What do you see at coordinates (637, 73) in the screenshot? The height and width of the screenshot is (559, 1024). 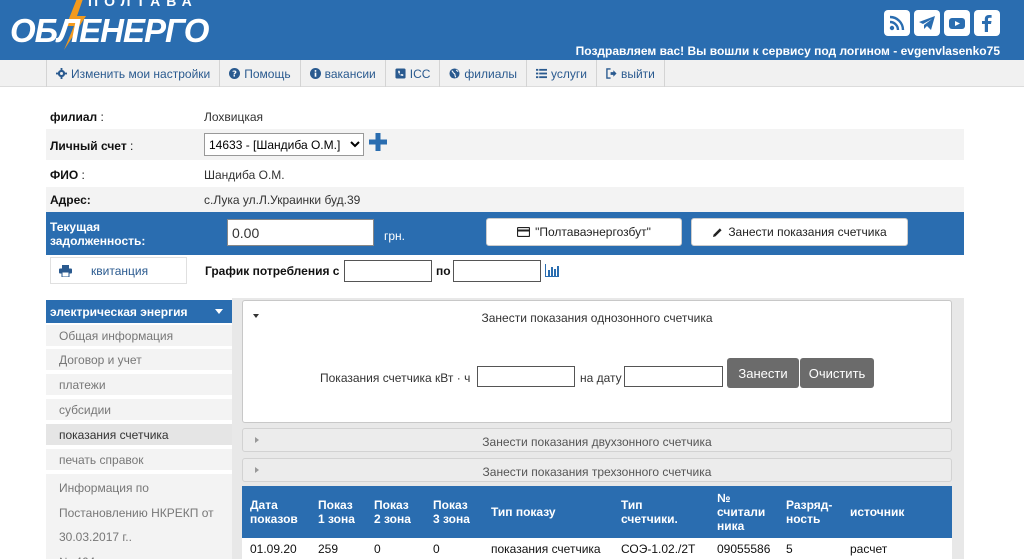 I see `nav-logout-label: выйти` at bounding box center [637, 73].